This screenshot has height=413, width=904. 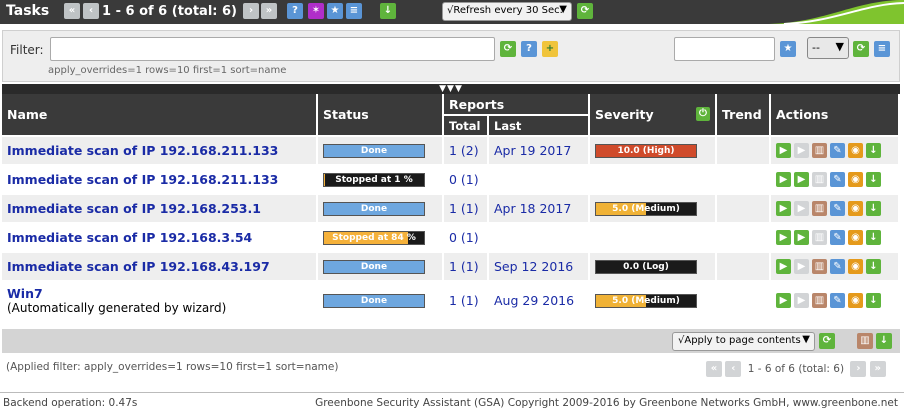 I want to click on report-last-link: Apr 18 2017, so click(x=532, y=208).